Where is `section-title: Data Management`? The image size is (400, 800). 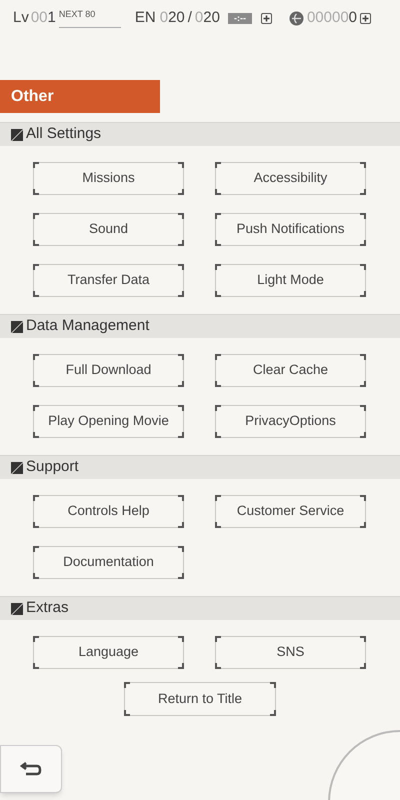 section-title: Data Management is located at coordinates (88, 326).